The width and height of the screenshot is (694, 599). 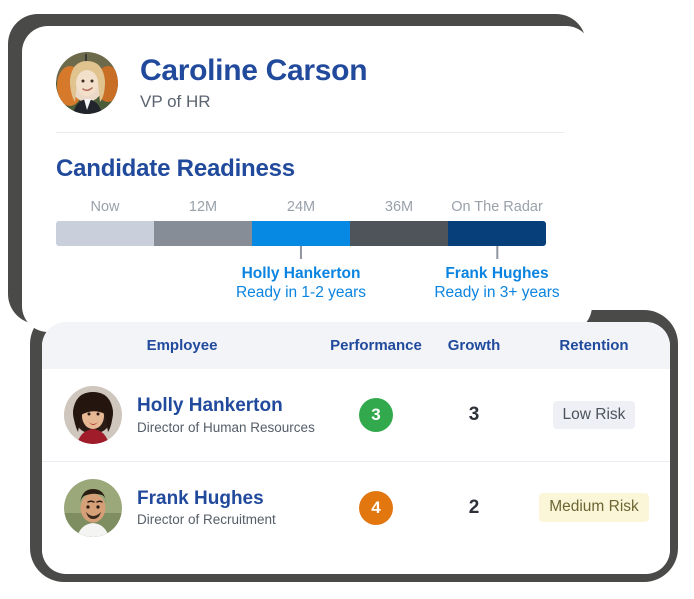 What do you see at coordinates (175, 168) in the screenshot?
I see `section-title-candidate-readiness: Candidate Readiness` at bounding box center [175, 168].